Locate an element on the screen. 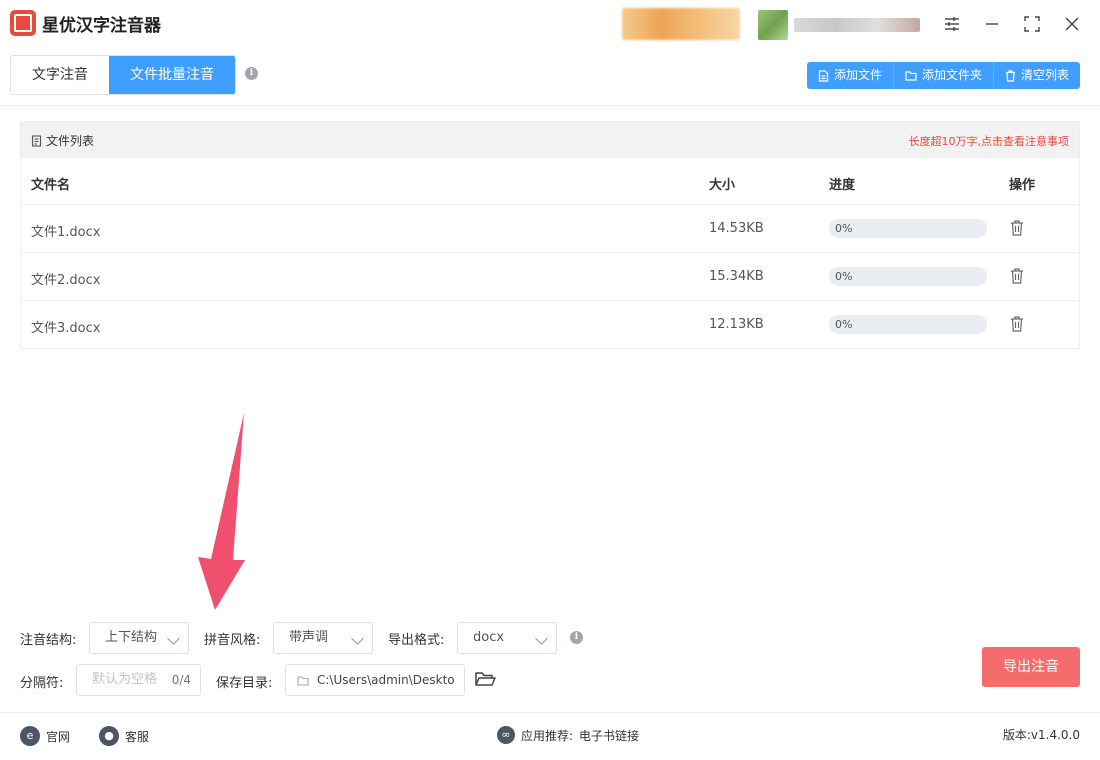 The image size is (1100, 760). save-dir-input: C:\Users\admin\Deskto is located at coordinates (375, 680).